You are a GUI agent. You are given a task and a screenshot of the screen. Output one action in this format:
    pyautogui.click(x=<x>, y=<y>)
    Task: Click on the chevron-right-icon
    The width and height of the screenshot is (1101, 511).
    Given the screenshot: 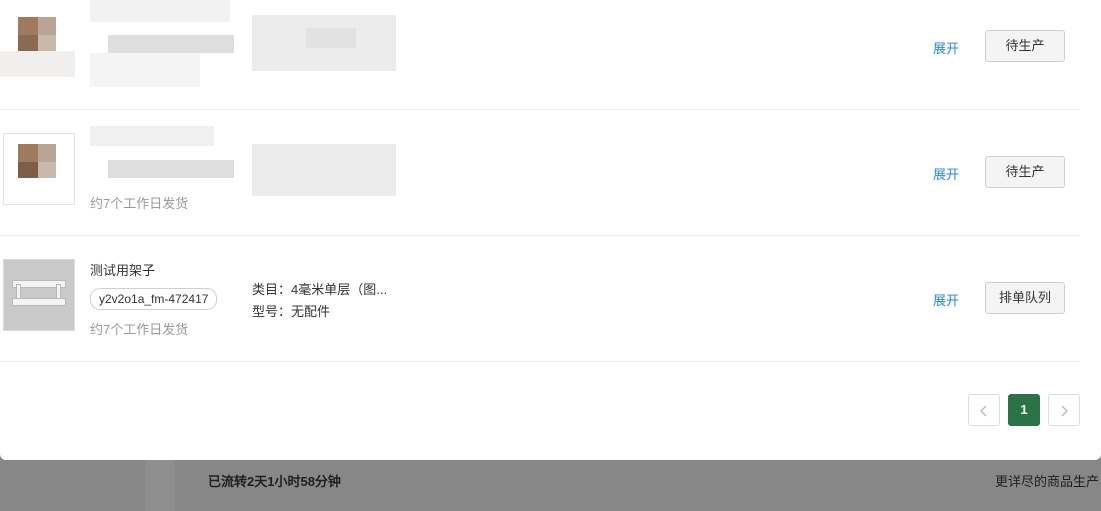 What is the action you would take?
    pyautogui.click(x=1064, y=411)
    